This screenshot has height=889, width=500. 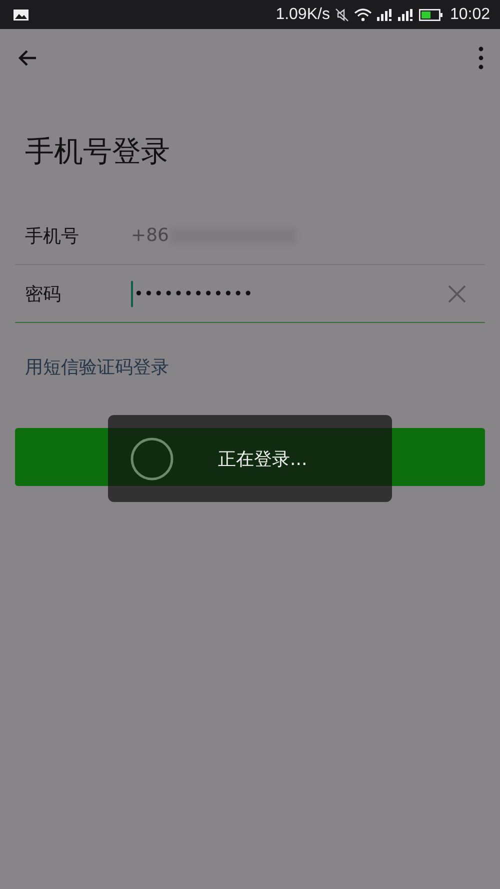 I want to click on wifi-icon, so click(x=363, y=15).